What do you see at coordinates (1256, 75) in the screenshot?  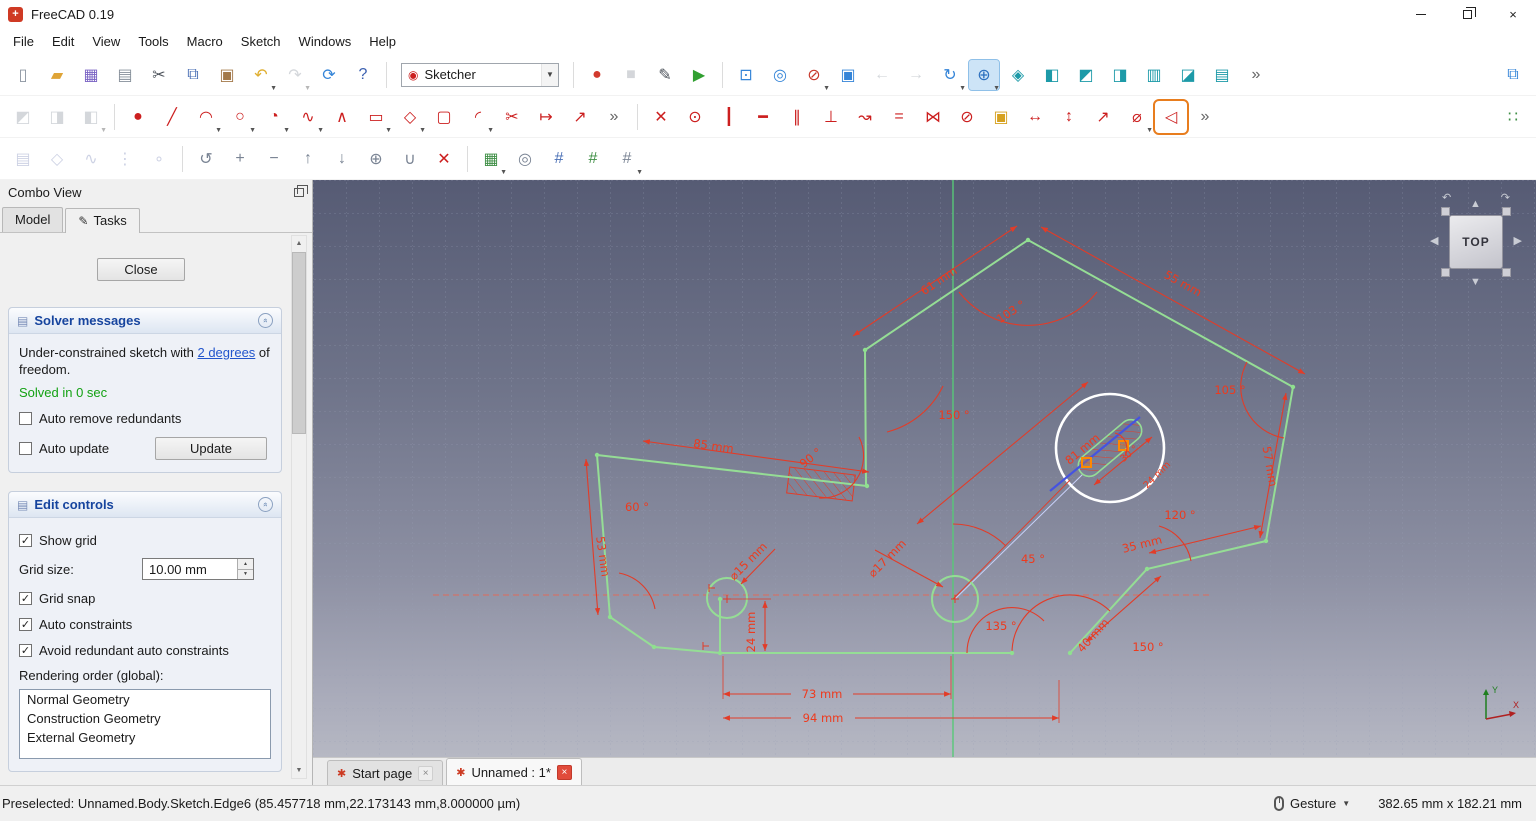 I see `views-overflow-button: »` at bounding box center [1256, 75].